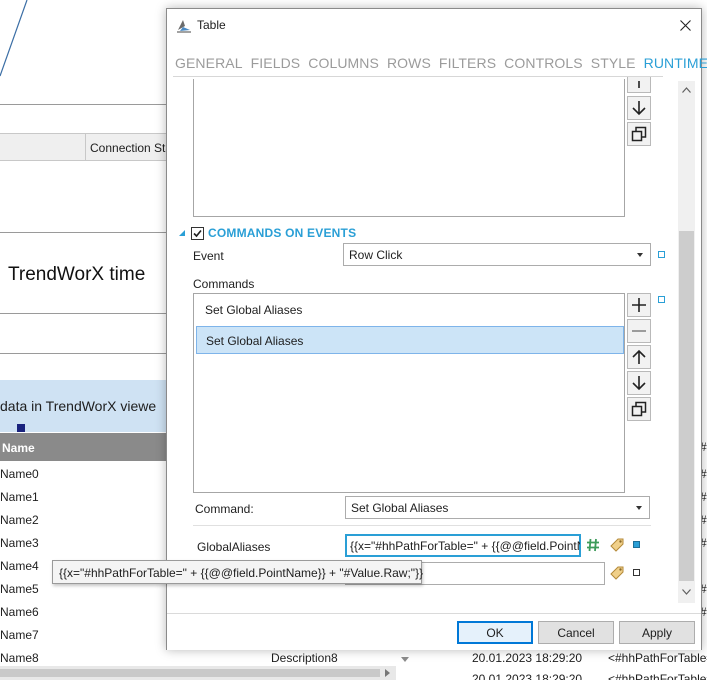  I want to click on scroll-right-icon, so click(387, 673).